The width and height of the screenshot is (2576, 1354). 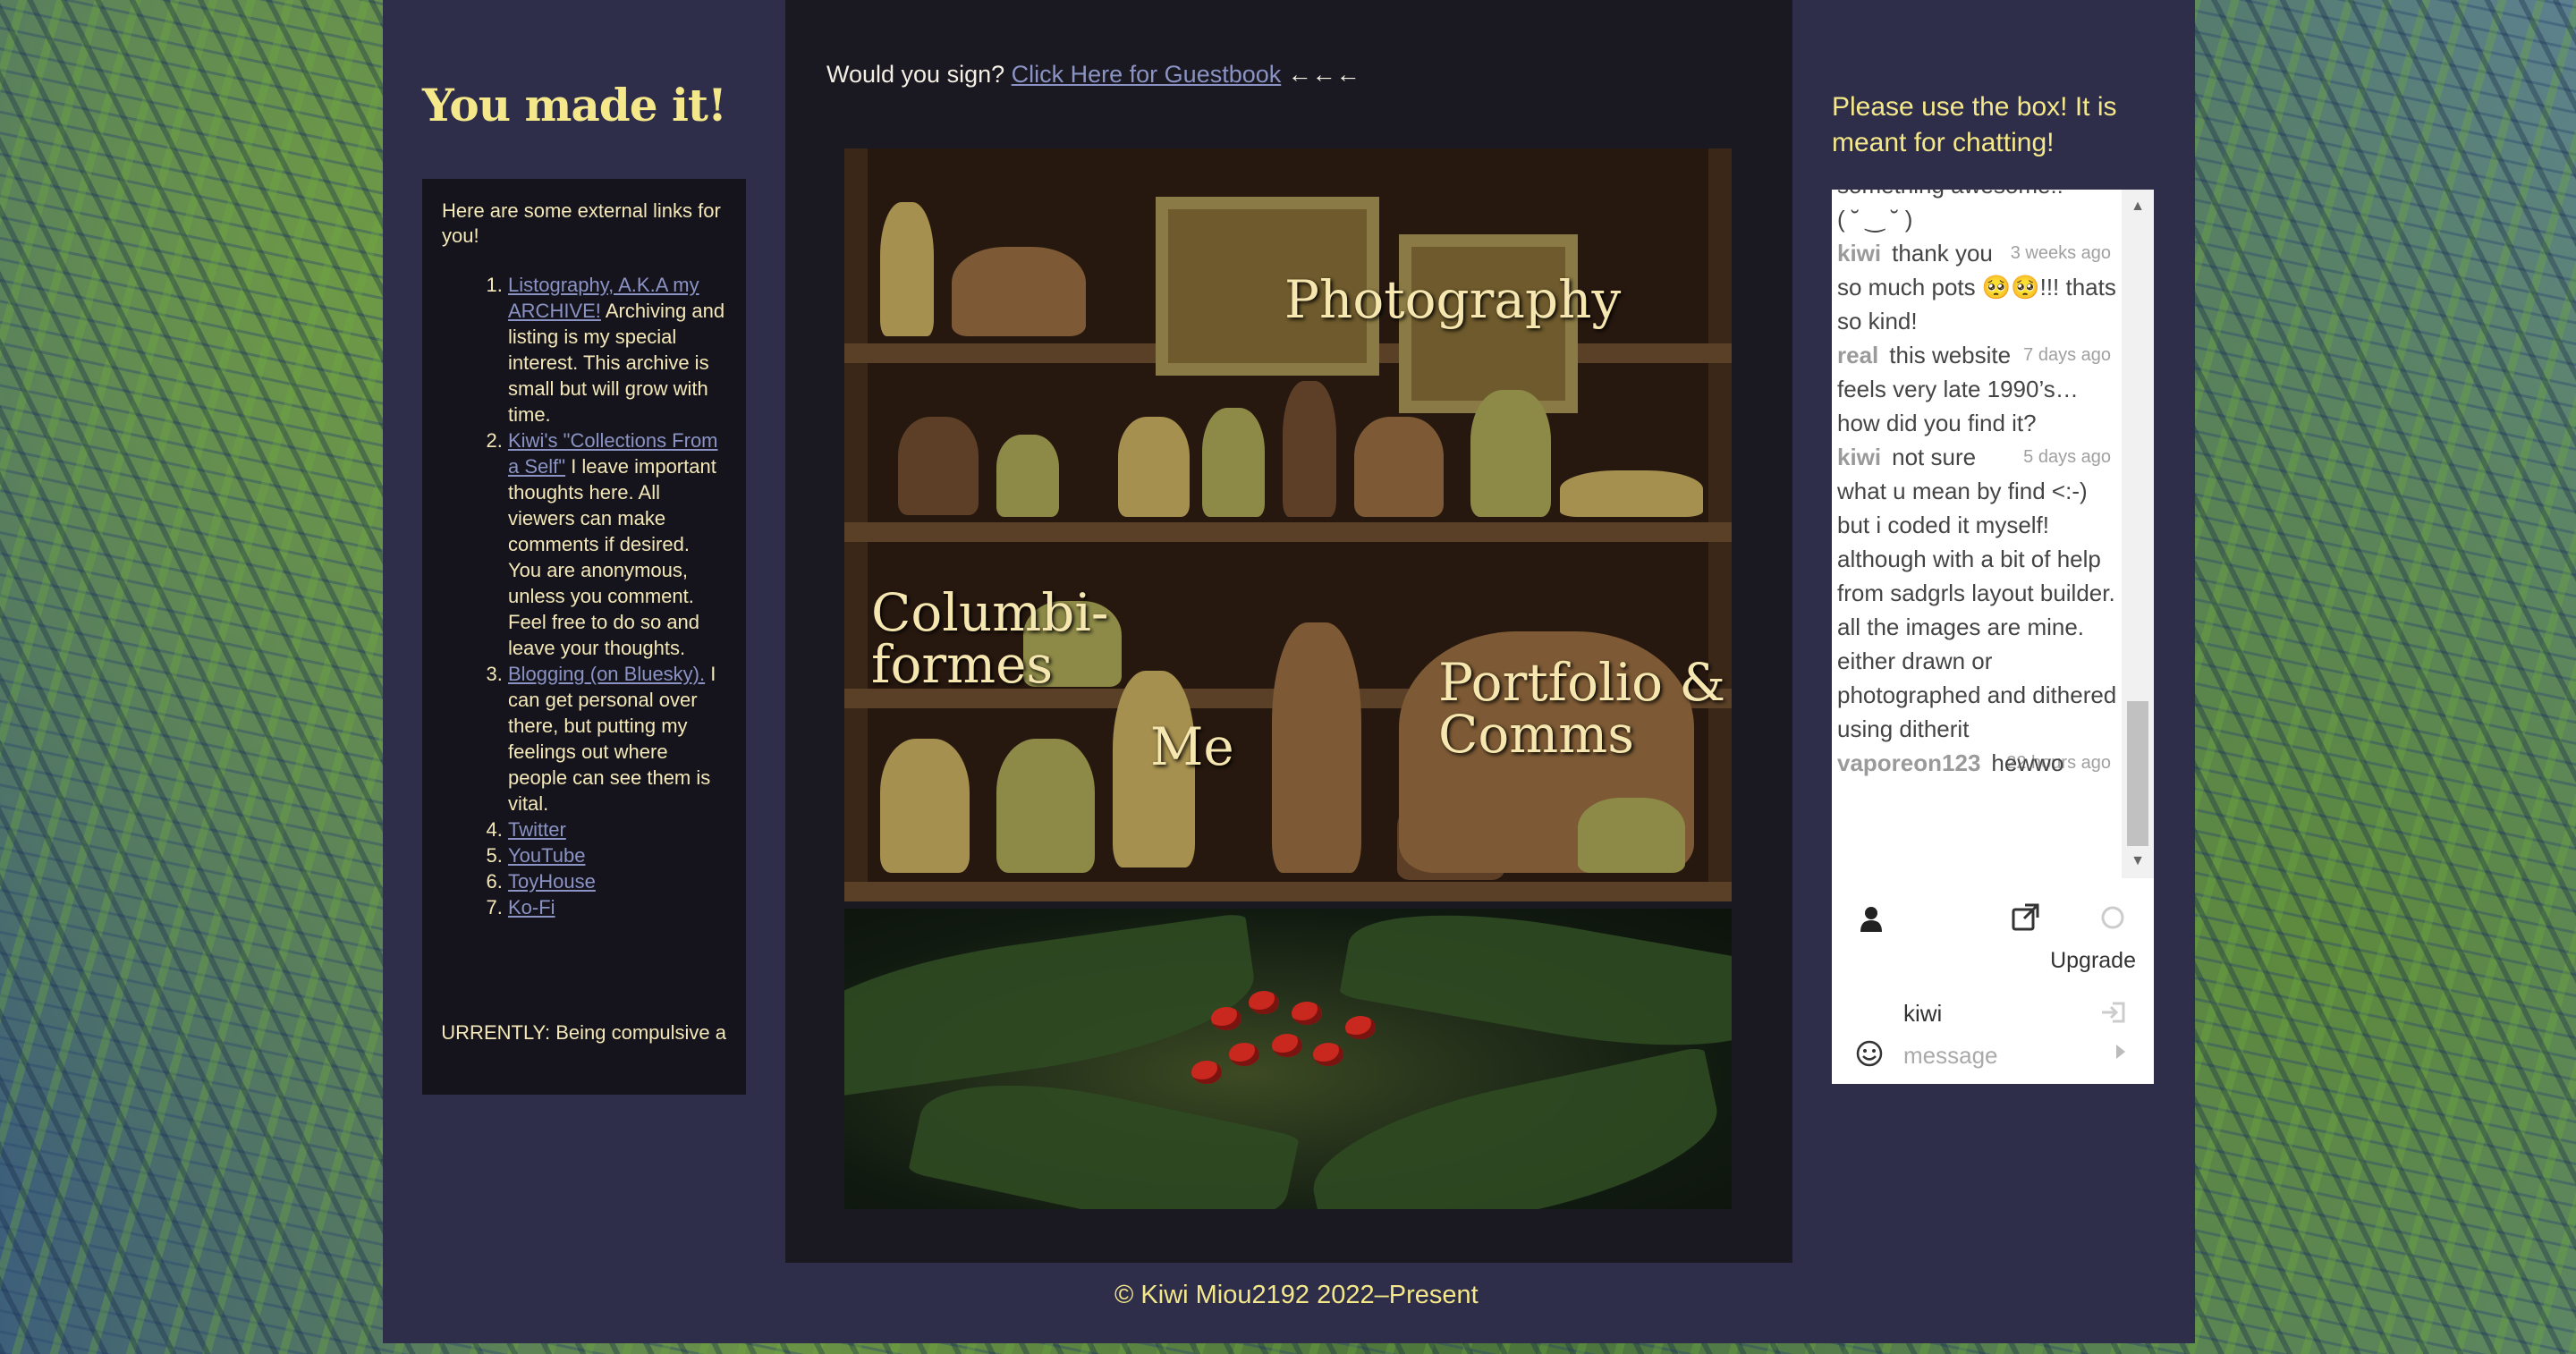 What do you see at coordinates (1296, 1295) in the screenshot?
I see `page-footer: © Kiwi Miou2192 2022–Present` at bounding box center [1296, 1295].